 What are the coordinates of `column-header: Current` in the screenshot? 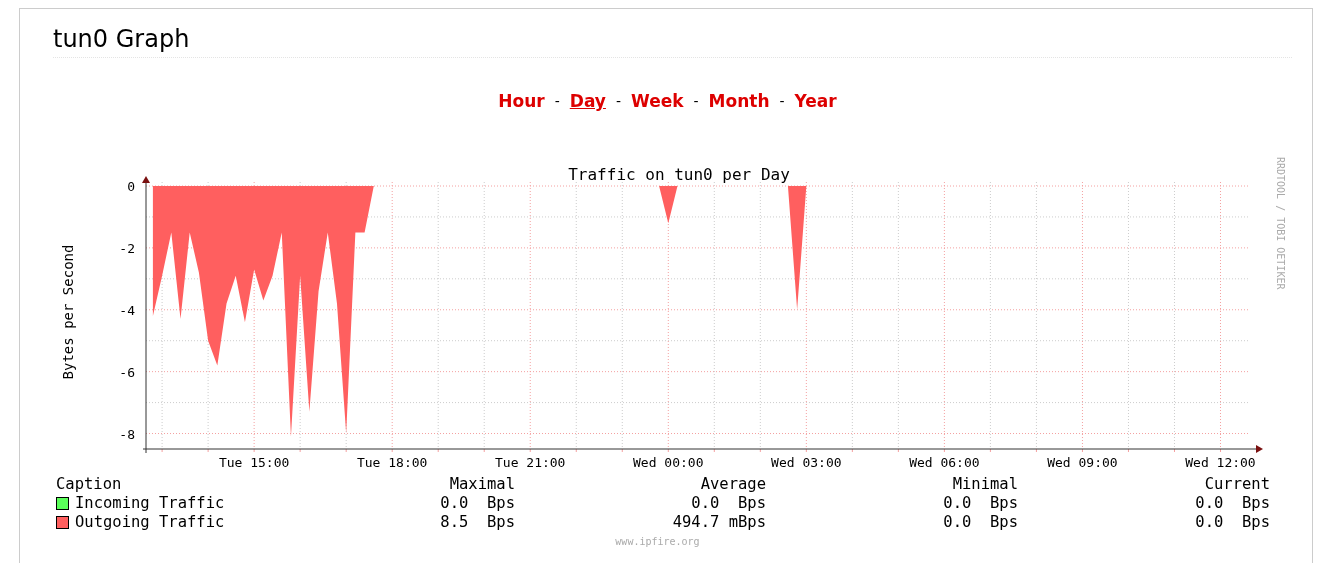 It's located at (1236, 484).